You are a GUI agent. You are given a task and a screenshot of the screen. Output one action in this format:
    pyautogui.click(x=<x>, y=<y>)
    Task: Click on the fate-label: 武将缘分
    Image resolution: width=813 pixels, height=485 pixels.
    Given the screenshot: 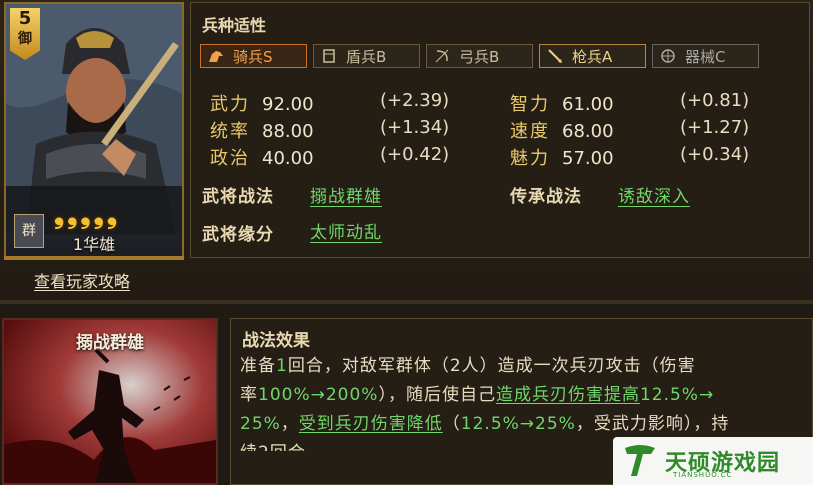 What is the action you would take?
    pyautogui.click(x=238, y=235)
    